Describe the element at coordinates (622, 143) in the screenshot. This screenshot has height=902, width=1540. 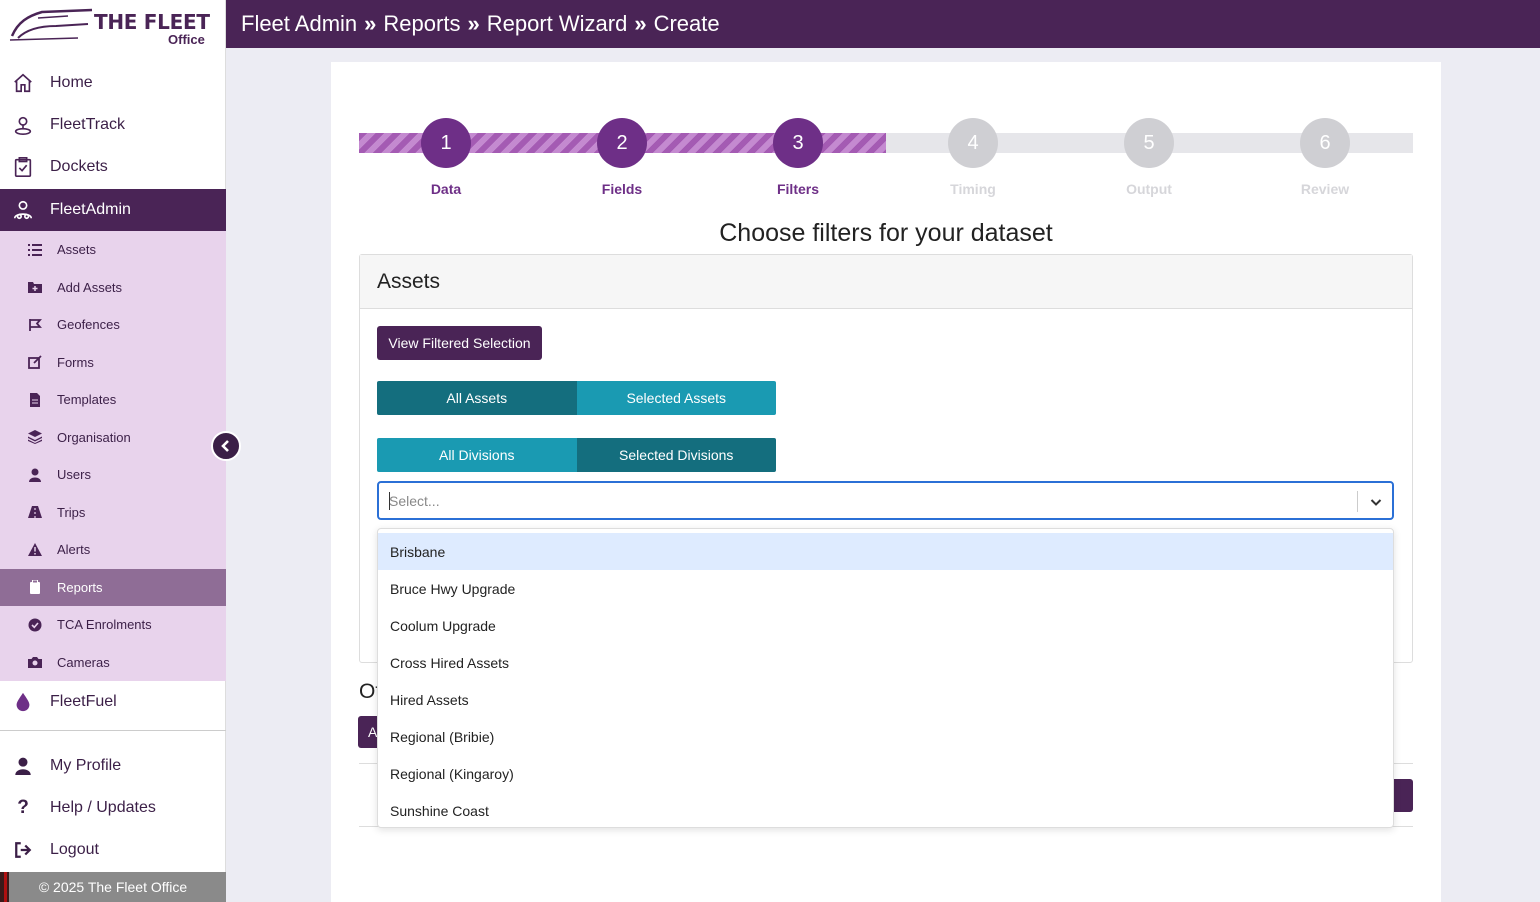
I see `step-2-circle: 2` at that location.